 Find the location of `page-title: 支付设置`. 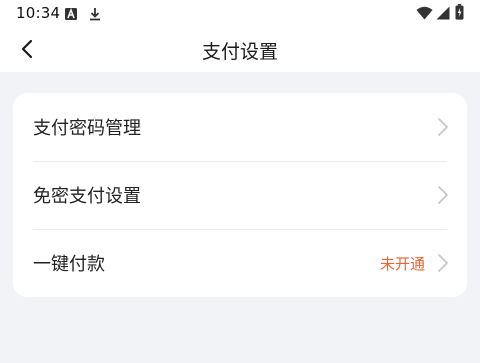

page-title: 支付设置 is located at coordinates (239, 52).